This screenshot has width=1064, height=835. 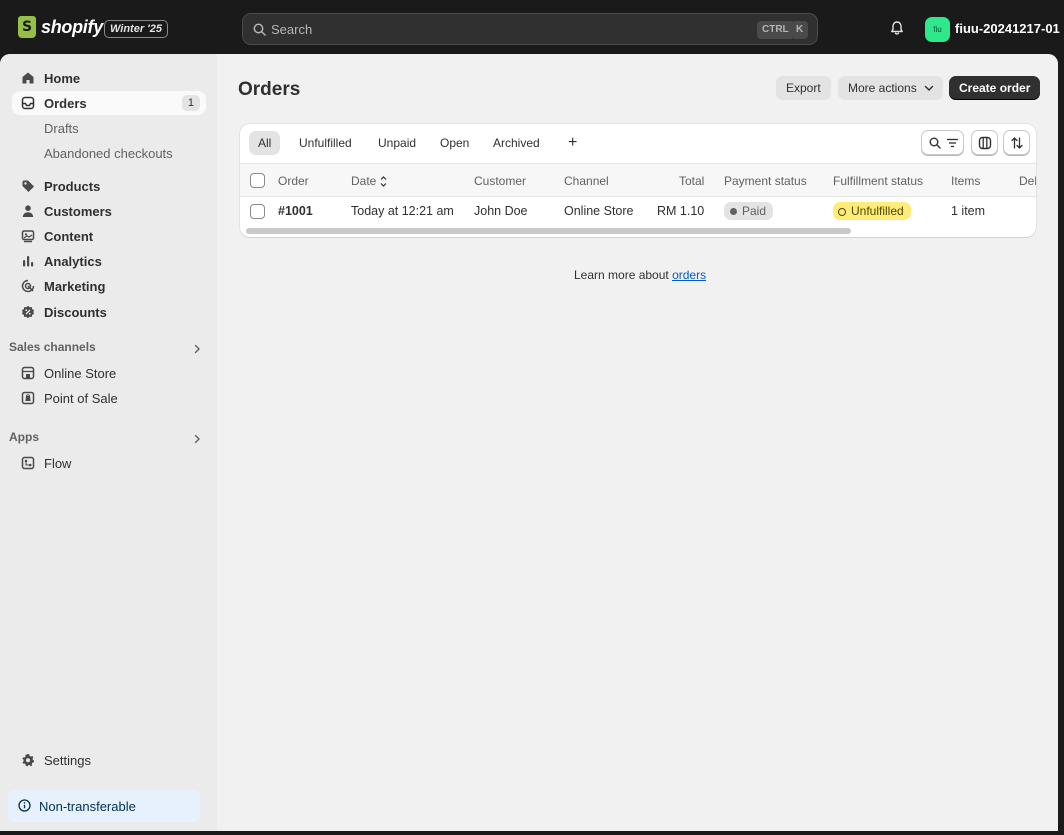 What do you see at coordinates (572, 143) in the screenshot?
I see `add-view-button: +` at bounding box center [572, 143].